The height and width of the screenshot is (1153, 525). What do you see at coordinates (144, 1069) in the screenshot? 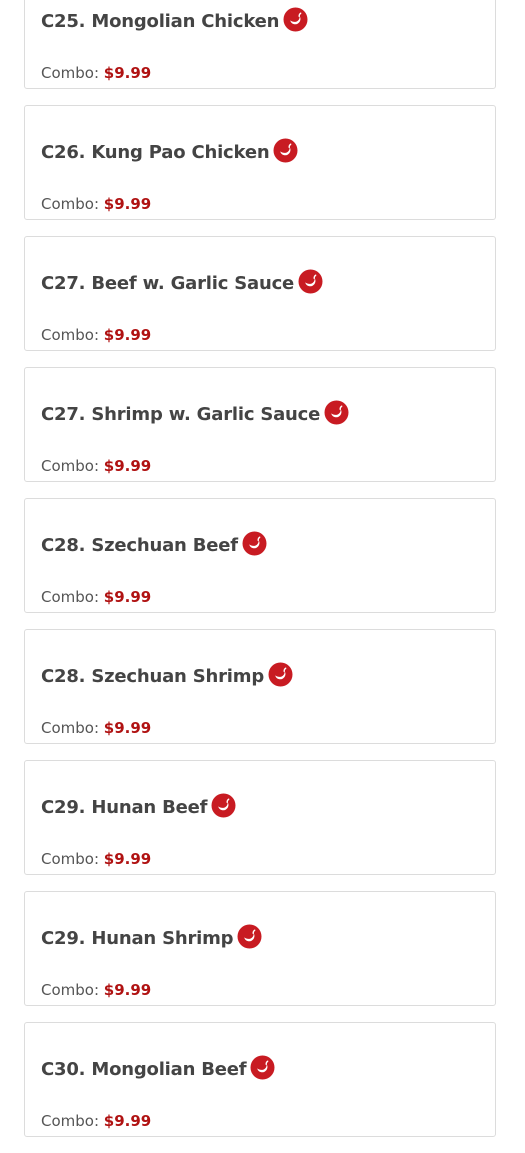
I see `menu-item-name: C30. Mongolian Beef` at bounding box center [144, 1069].